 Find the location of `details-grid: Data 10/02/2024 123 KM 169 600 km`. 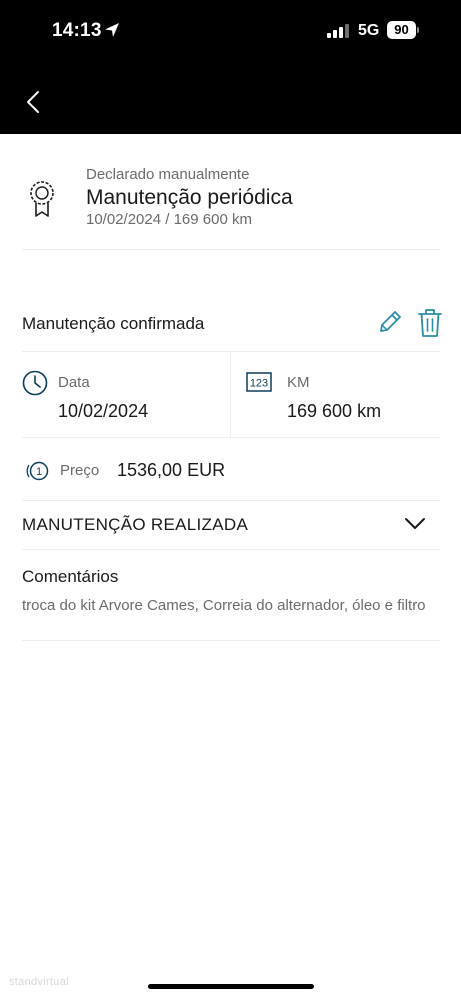

details-grid: Data 10/02/2024 123 KM 169 600 km is located at coordinates (231, 395).